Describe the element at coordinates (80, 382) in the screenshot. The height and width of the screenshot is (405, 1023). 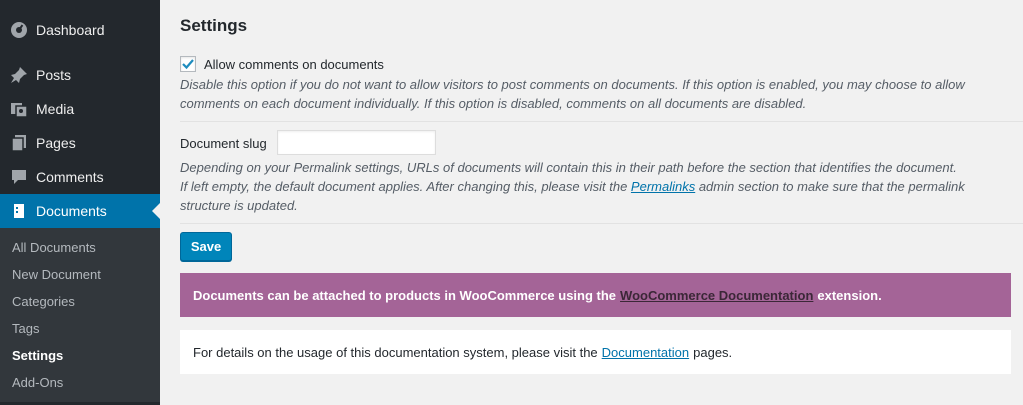
I see `submenu-add-ons: Add-Ons` at that location.